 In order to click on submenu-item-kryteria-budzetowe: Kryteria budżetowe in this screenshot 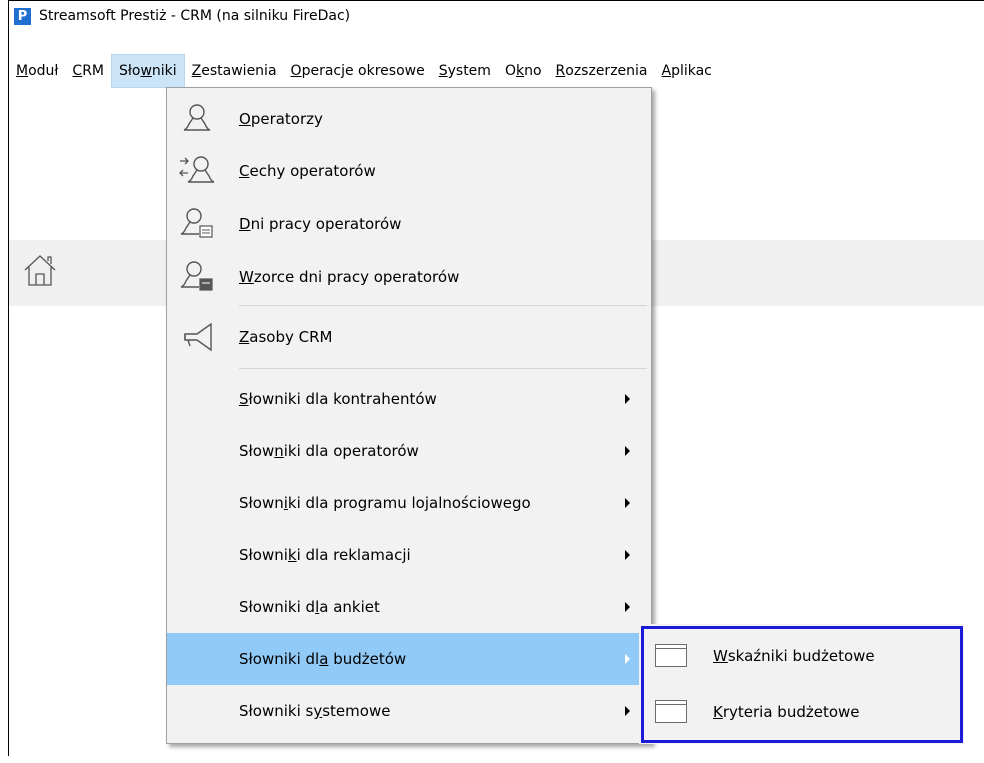, I will do `click(801, 712)`.